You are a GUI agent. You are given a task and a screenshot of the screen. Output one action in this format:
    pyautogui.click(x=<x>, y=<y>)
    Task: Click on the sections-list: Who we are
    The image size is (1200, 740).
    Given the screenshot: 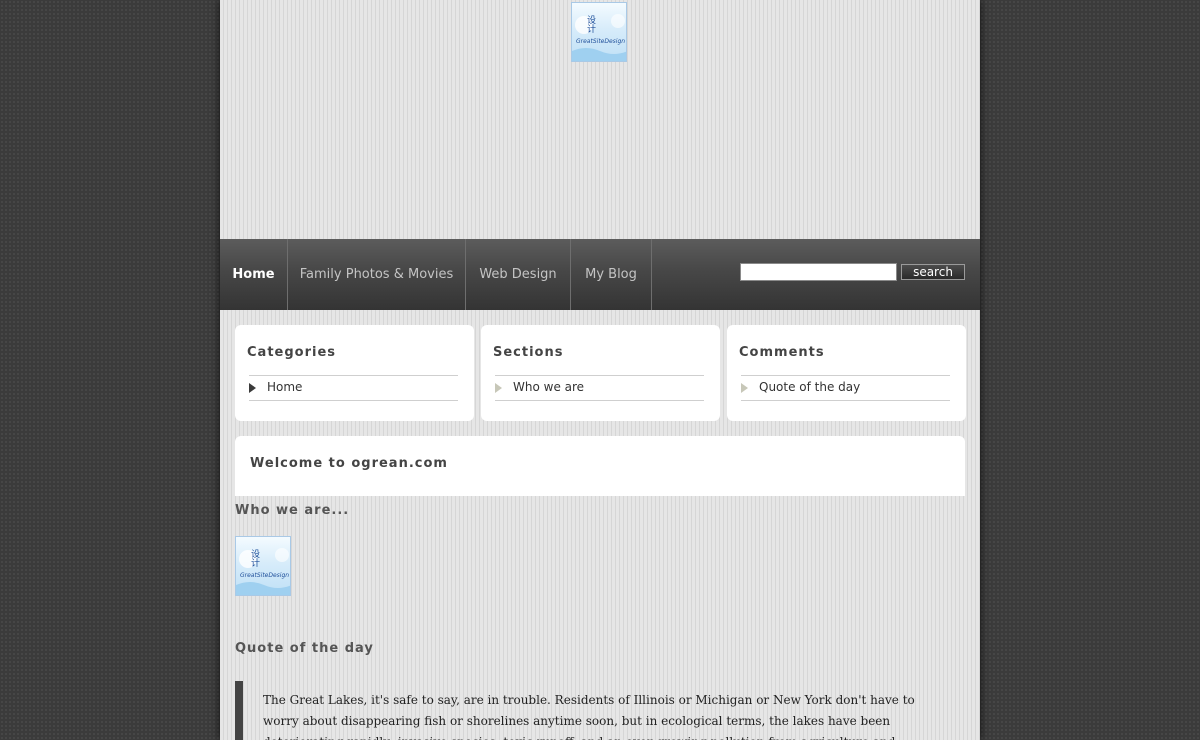 What is the action you would take?
    pyautogui.click(x=599, y=388)
    